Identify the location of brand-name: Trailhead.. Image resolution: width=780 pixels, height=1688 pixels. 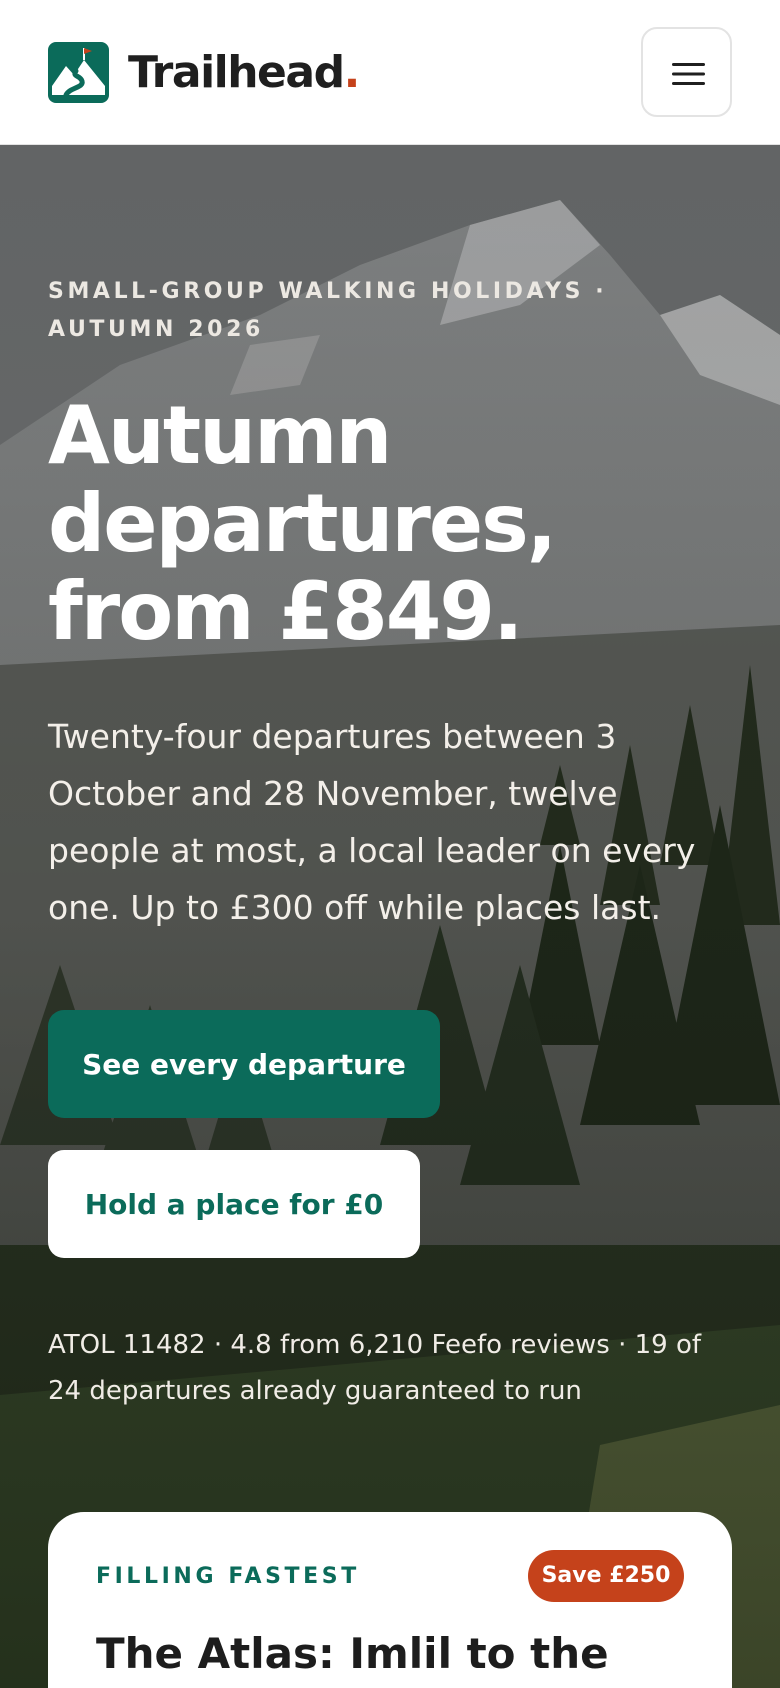
(244, 72).